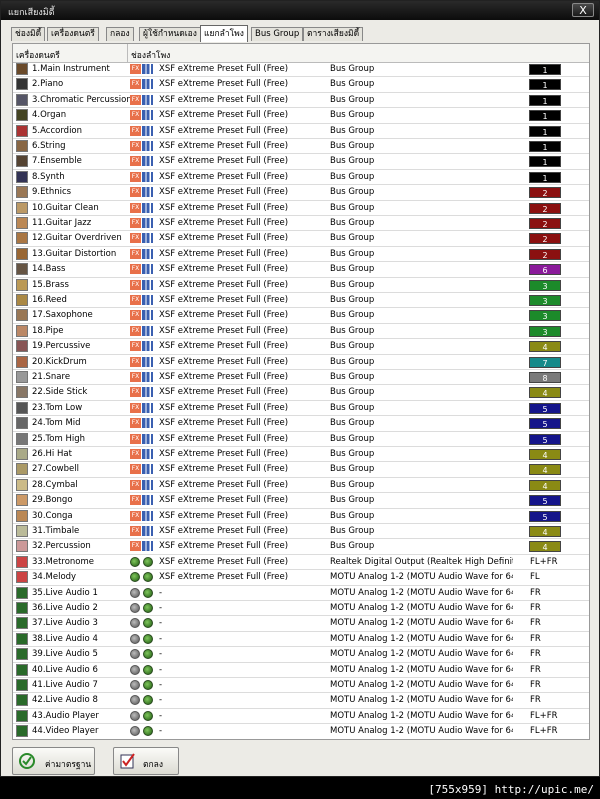 The height and width of the screenshot is (799, 600). I want to click on group-badge: 8, so click(545, 377).